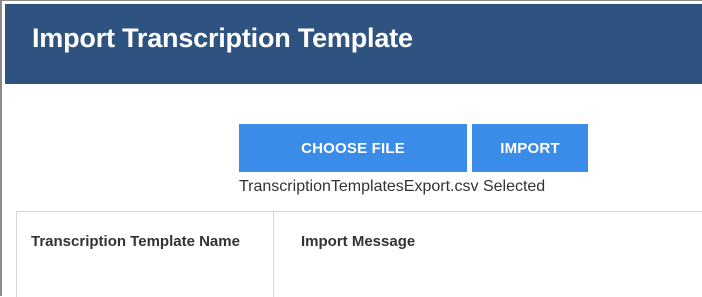  I want to click on dialog-title: Import Transcription Template, so click(222, 38).